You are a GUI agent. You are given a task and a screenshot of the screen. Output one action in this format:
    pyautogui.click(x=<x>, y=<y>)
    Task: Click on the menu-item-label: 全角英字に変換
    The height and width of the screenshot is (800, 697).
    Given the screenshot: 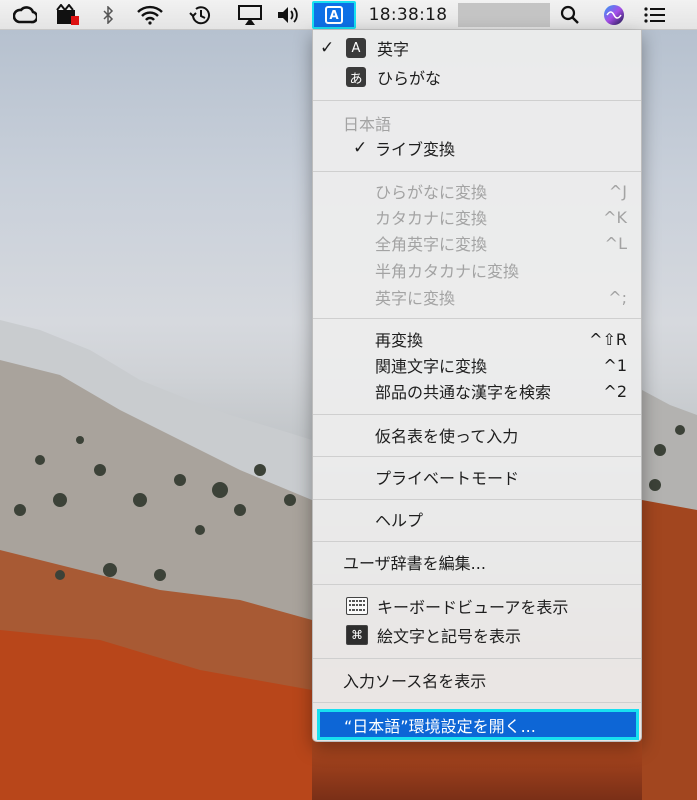 What is the action you would take?
    pyautogui.click(x=431, y=244)
    